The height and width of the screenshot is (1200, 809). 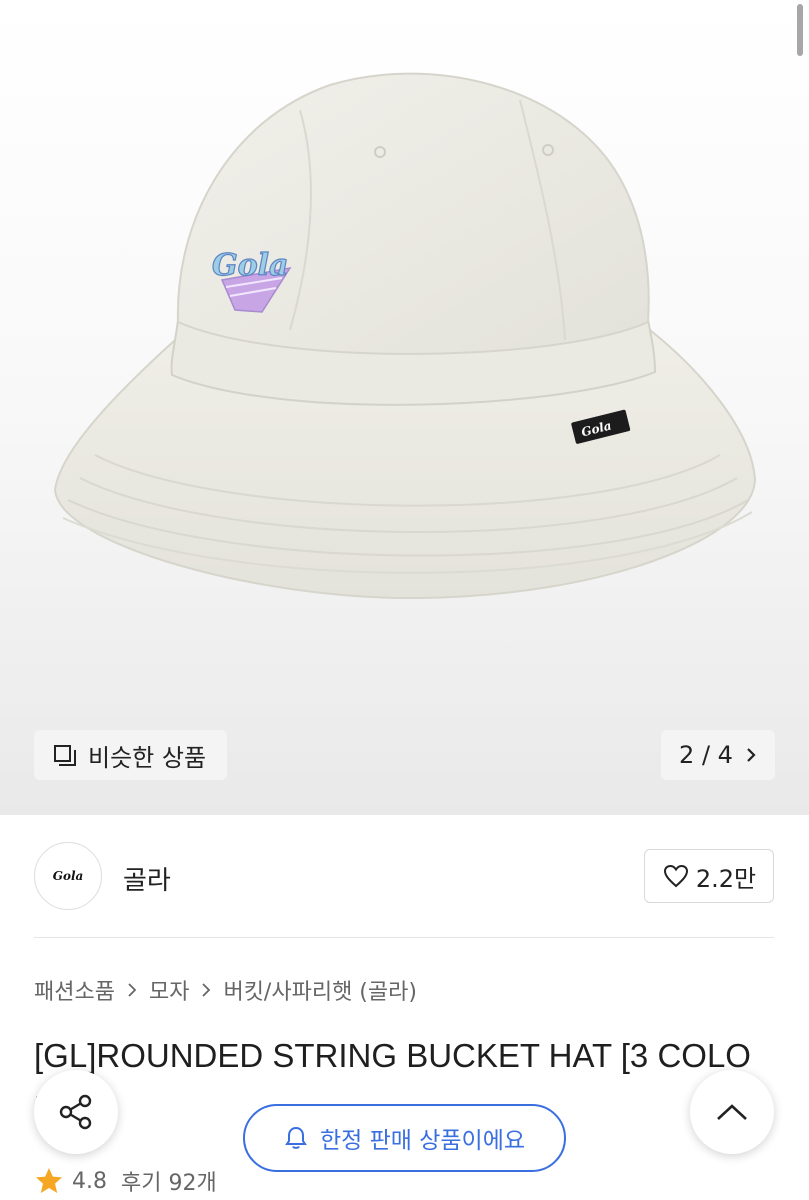 What do you see at coordinates (89, 1181) in the screenshot?
I see `rating-score: 4.8` at bounding box center [89, 1181].